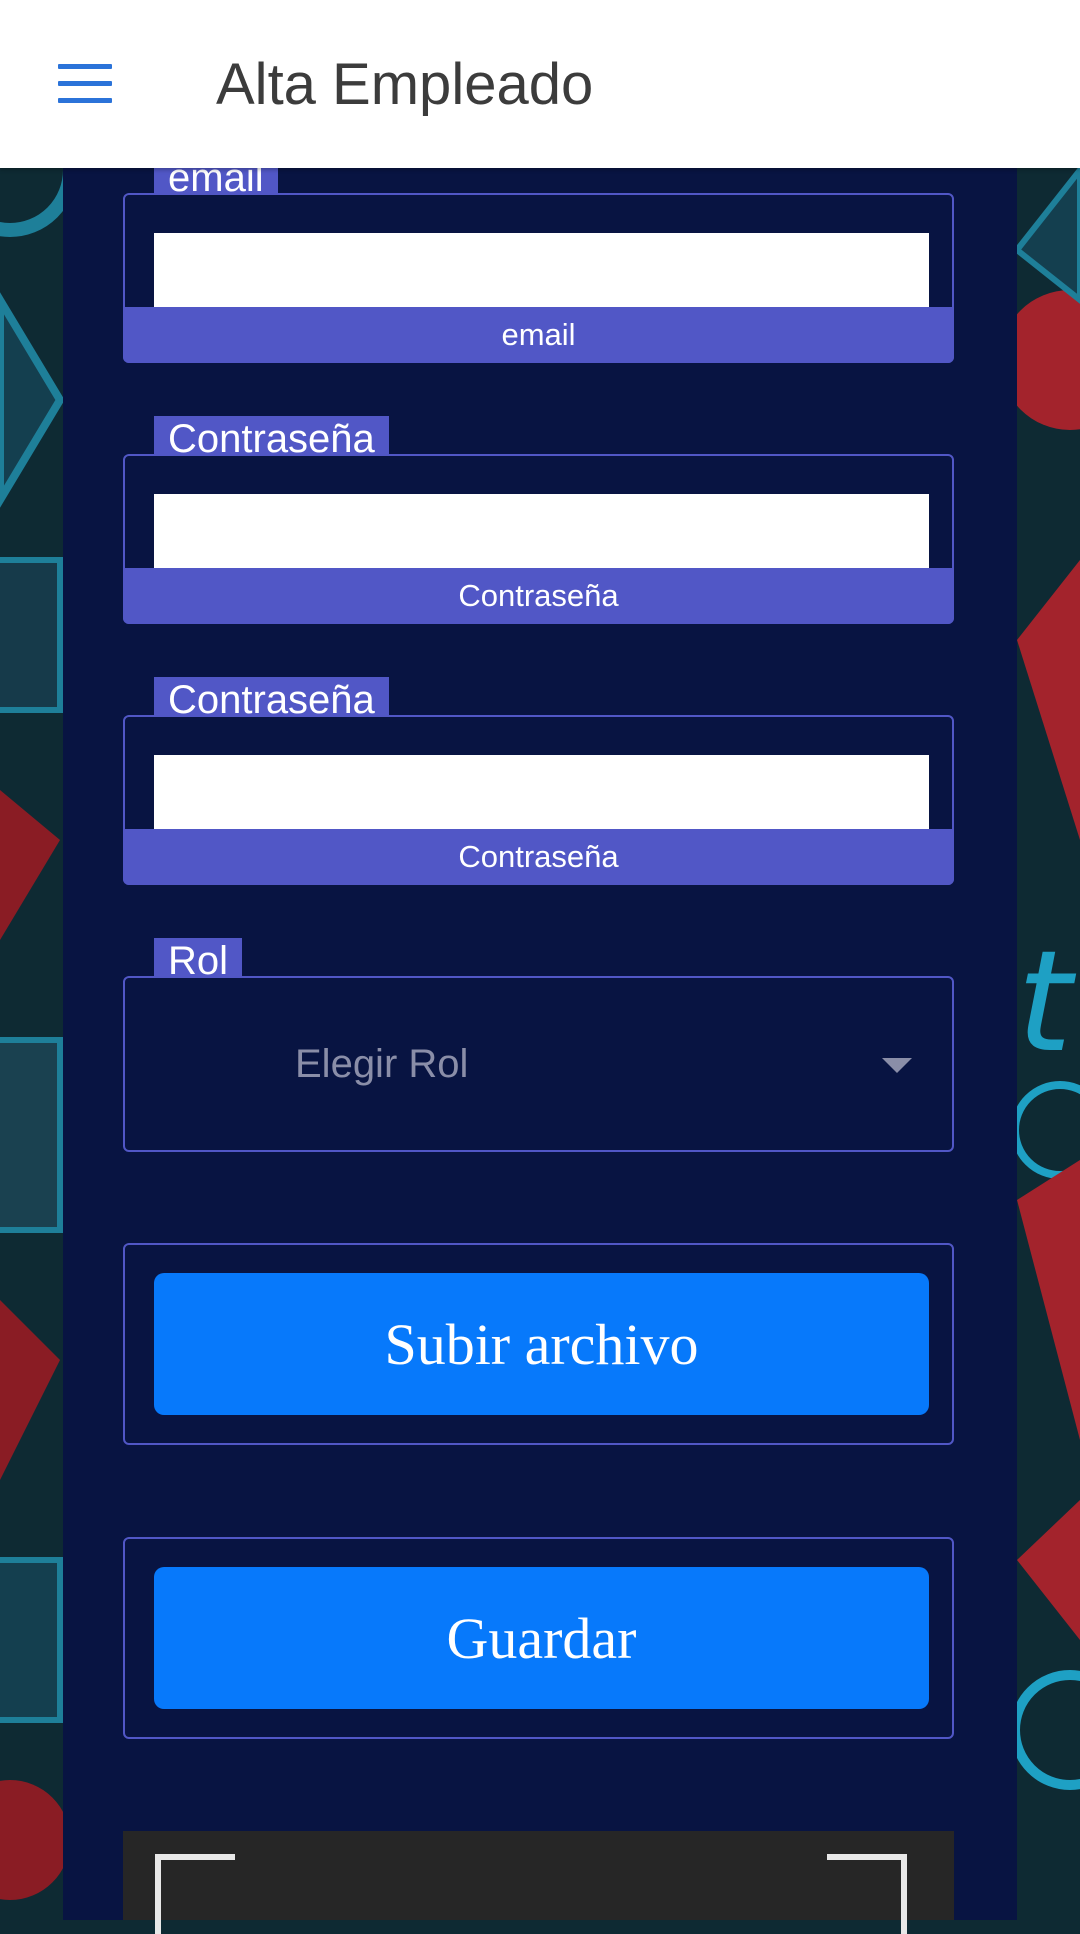  What do you see at coordinates (541, 271) in the screenshot?
I see `email-input` at bounding box center [541, 271].